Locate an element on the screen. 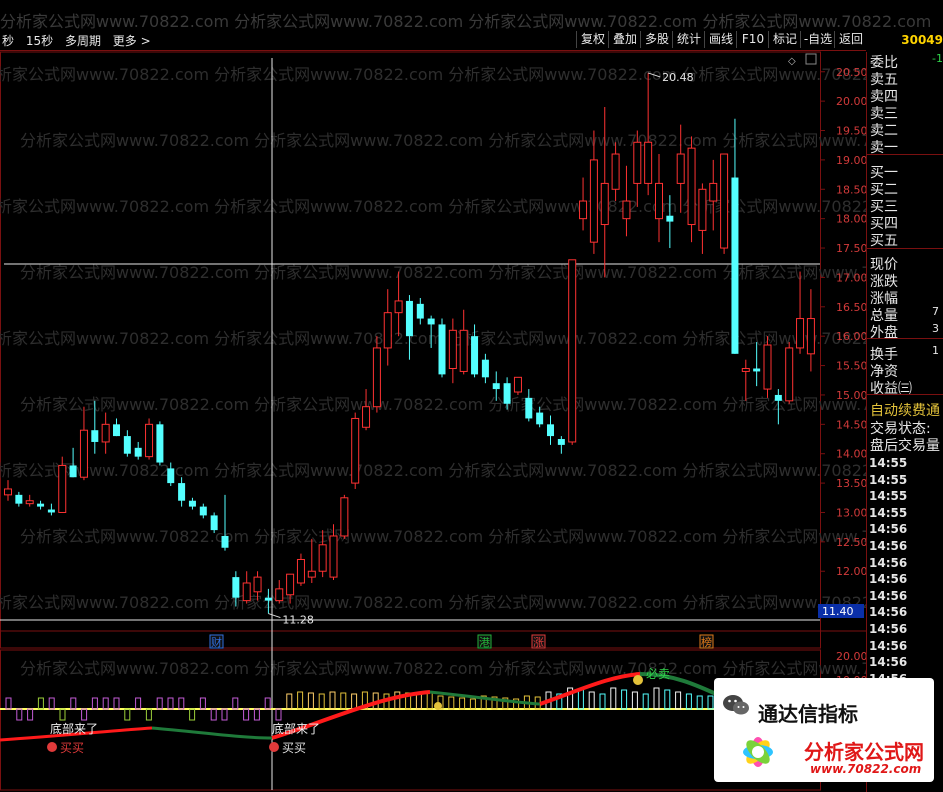 The height and width of the screenshot is (792, 943). price-tick-label: 15.50 is located at coordinates (851, 366).